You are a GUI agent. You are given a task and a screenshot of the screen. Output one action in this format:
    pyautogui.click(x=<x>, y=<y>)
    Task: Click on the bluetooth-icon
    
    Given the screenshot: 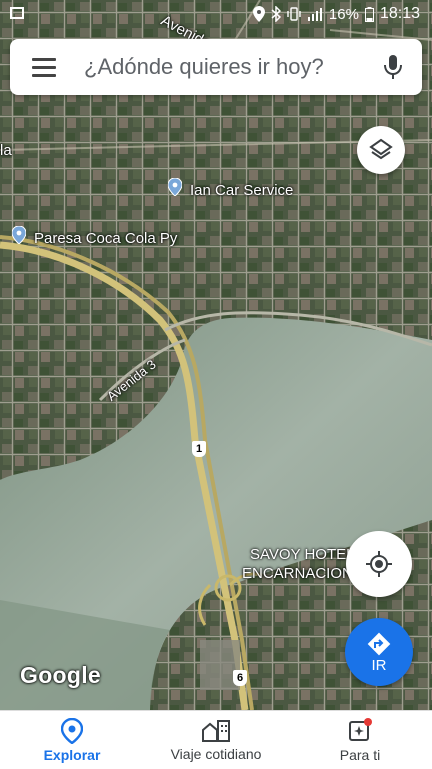 What is the action you would take?
    pyautogui.click(x=276, y=14)
    